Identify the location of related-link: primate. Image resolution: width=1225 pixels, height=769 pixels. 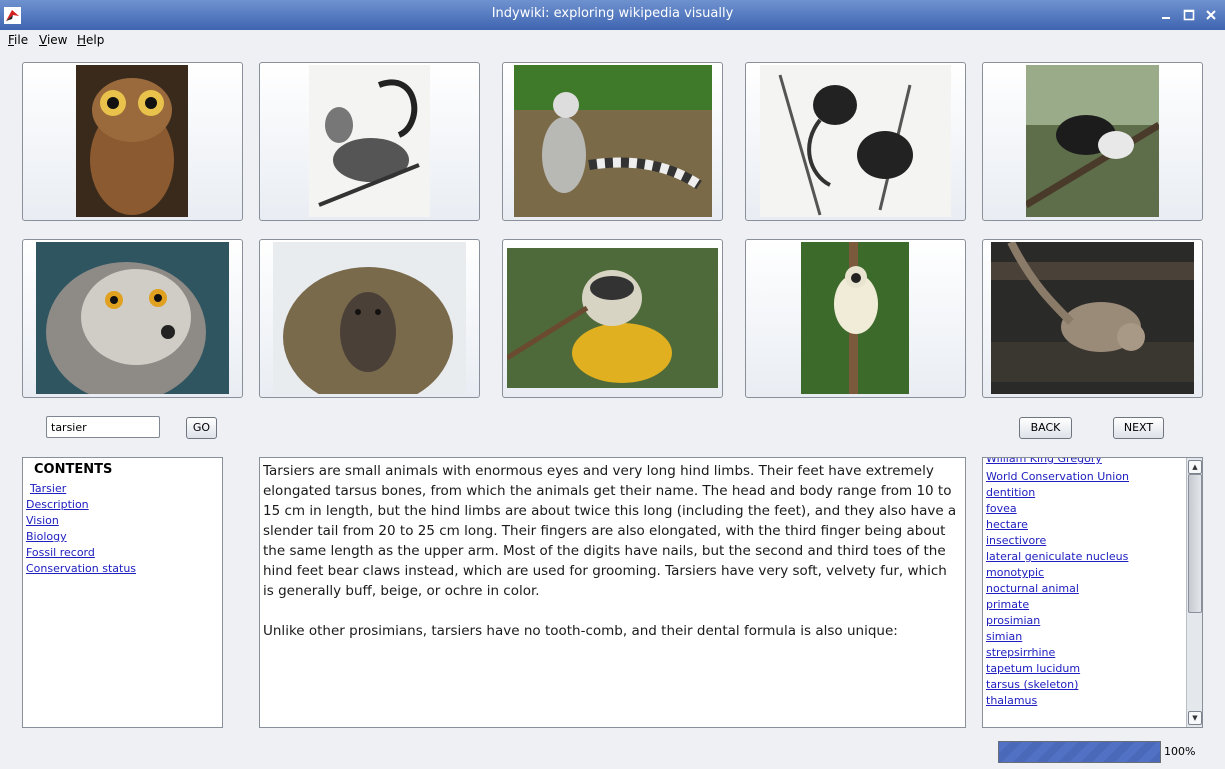
(1007, 604).